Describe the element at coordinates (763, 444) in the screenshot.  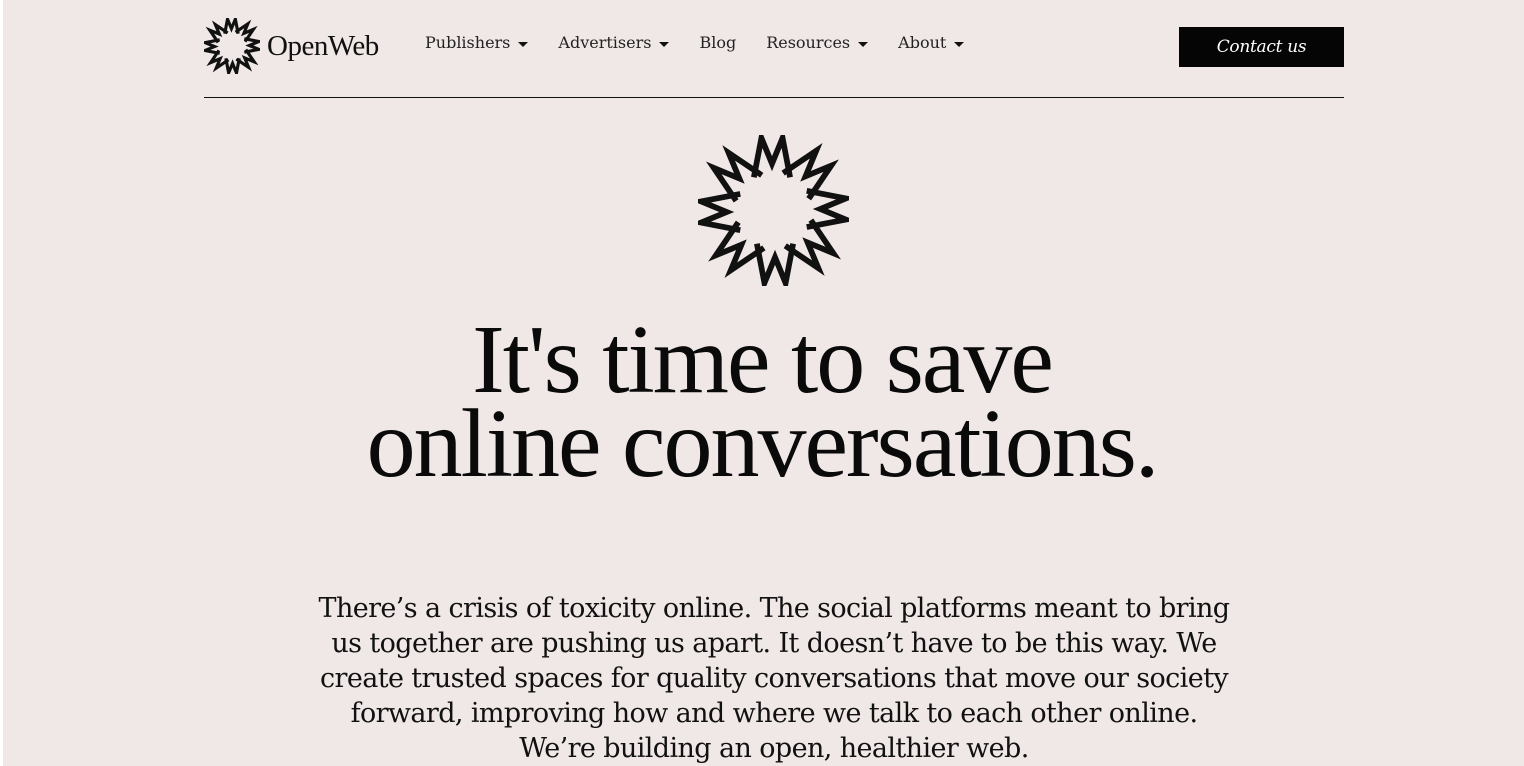
I see `hero-headline-line-2: online conversations.` at that location.